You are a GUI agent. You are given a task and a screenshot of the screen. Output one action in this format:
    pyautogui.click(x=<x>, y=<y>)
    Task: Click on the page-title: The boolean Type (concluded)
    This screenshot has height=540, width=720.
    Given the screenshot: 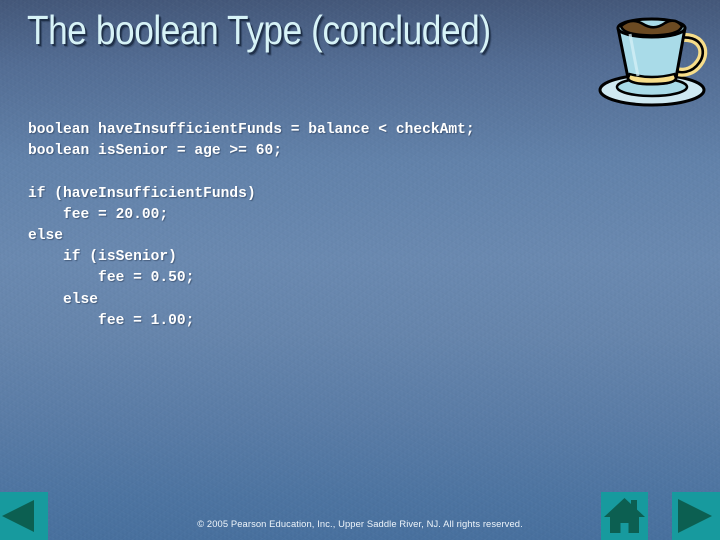 What is the action you would take?
    pyautogui.click(x=259, y=30)
    